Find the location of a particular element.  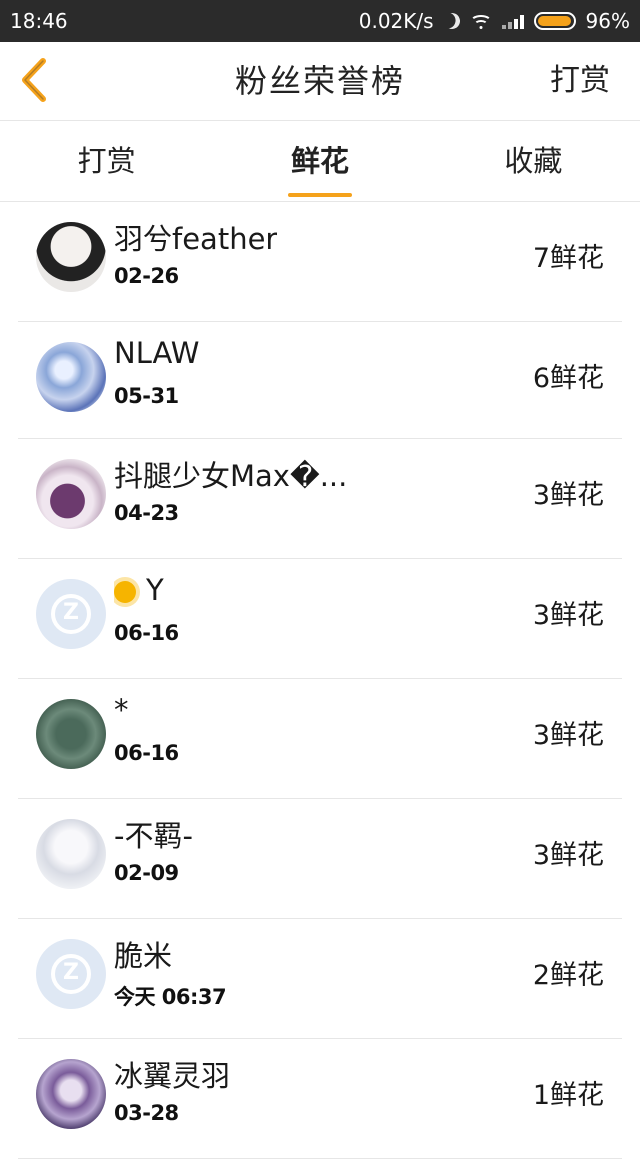

list-item: 抖腿少女Max�... 04-23 3鲜花 is located at coordinates (320, 499).